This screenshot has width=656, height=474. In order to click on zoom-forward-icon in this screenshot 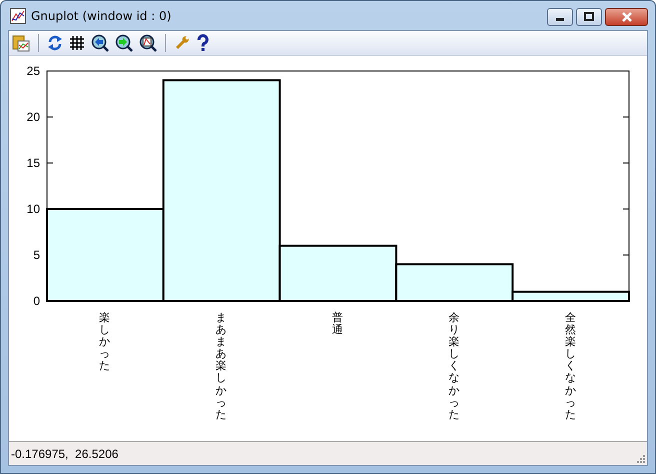, I will do `click(124, 43)`.